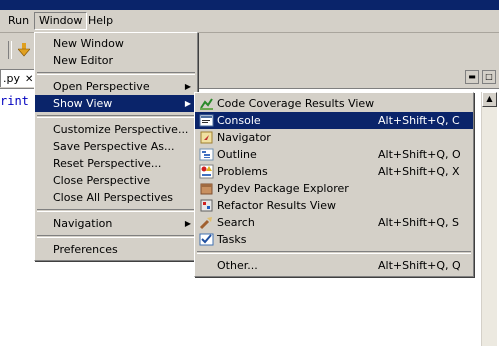 The image size is (499, 346). Describe the element at coordinates (10, 50) in the screenshot. I see `toolbar-grip` at that location.